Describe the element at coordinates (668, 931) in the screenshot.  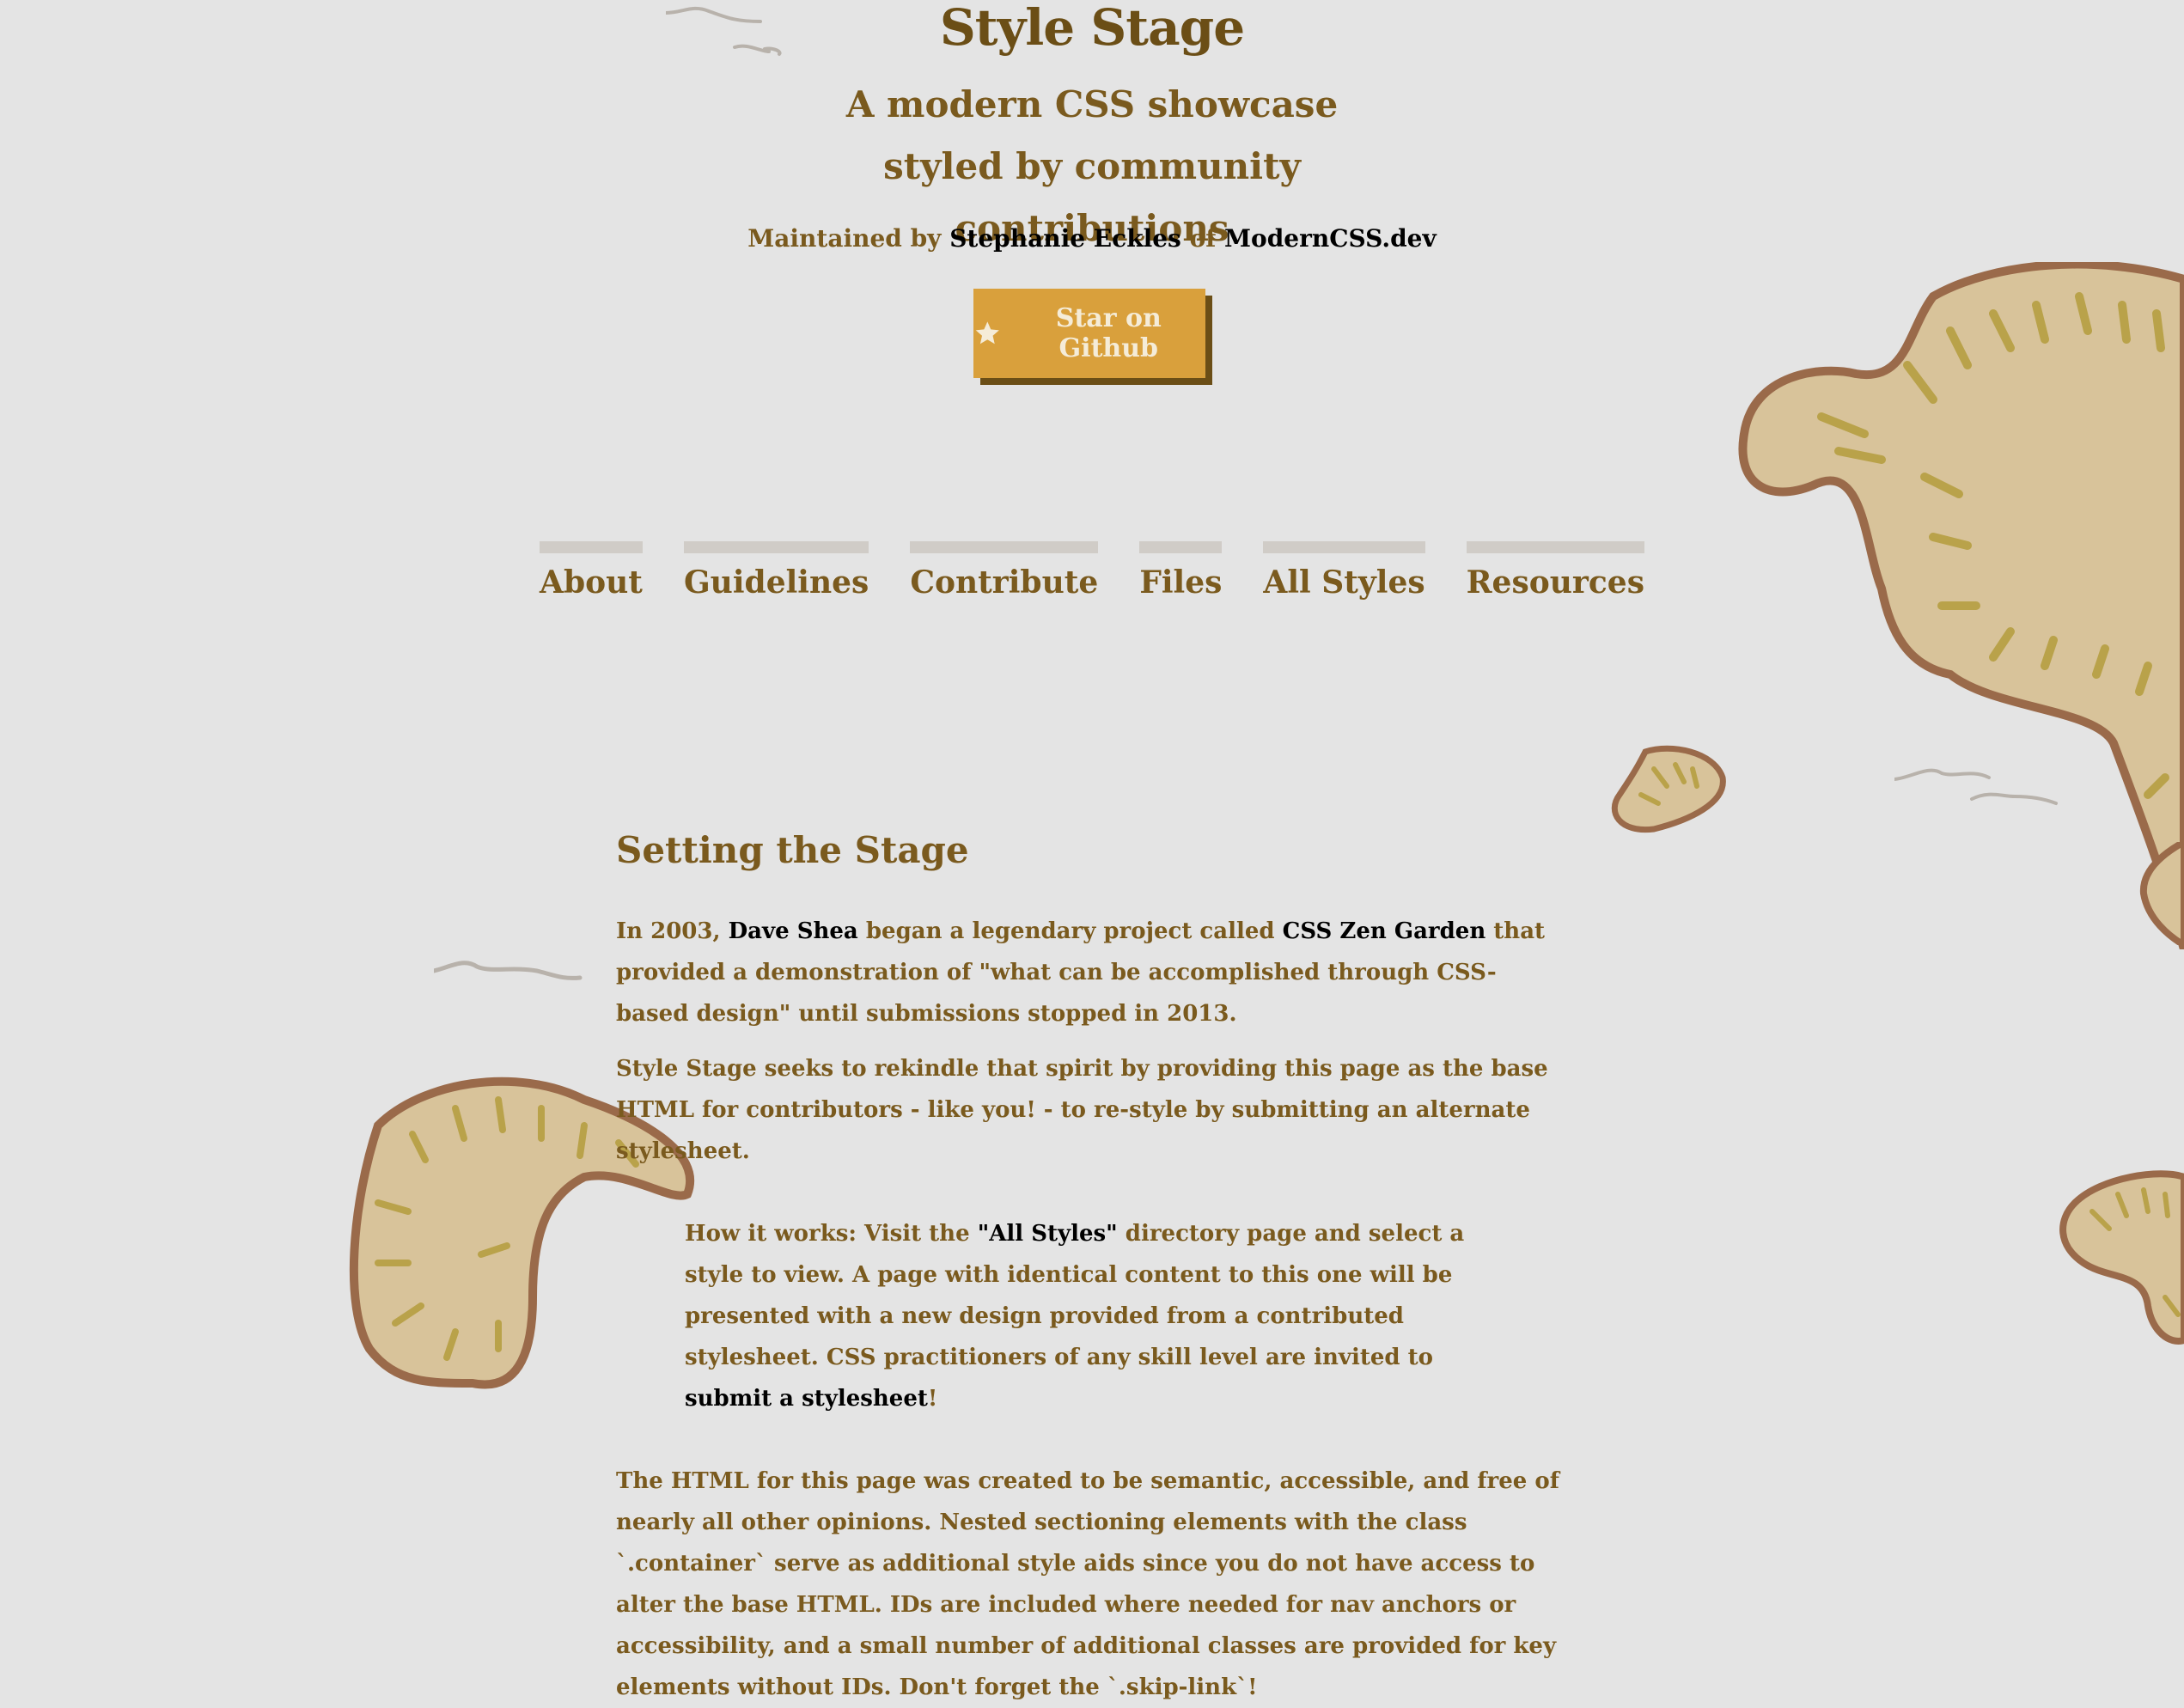
I see `intro-text: In 2003,` at that location.